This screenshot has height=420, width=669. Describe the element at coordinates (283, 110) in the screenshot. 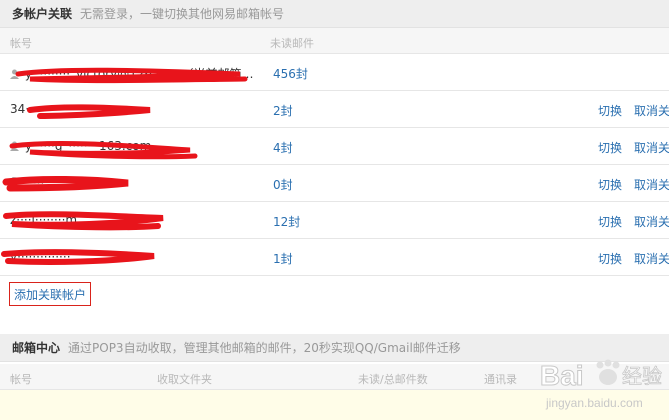

I see `unread-count: 2封` at that location.